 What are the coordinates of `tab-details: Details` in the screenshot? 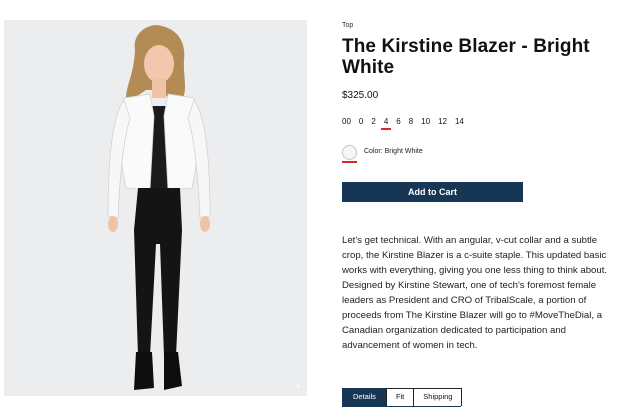 It's located at (364, 397).